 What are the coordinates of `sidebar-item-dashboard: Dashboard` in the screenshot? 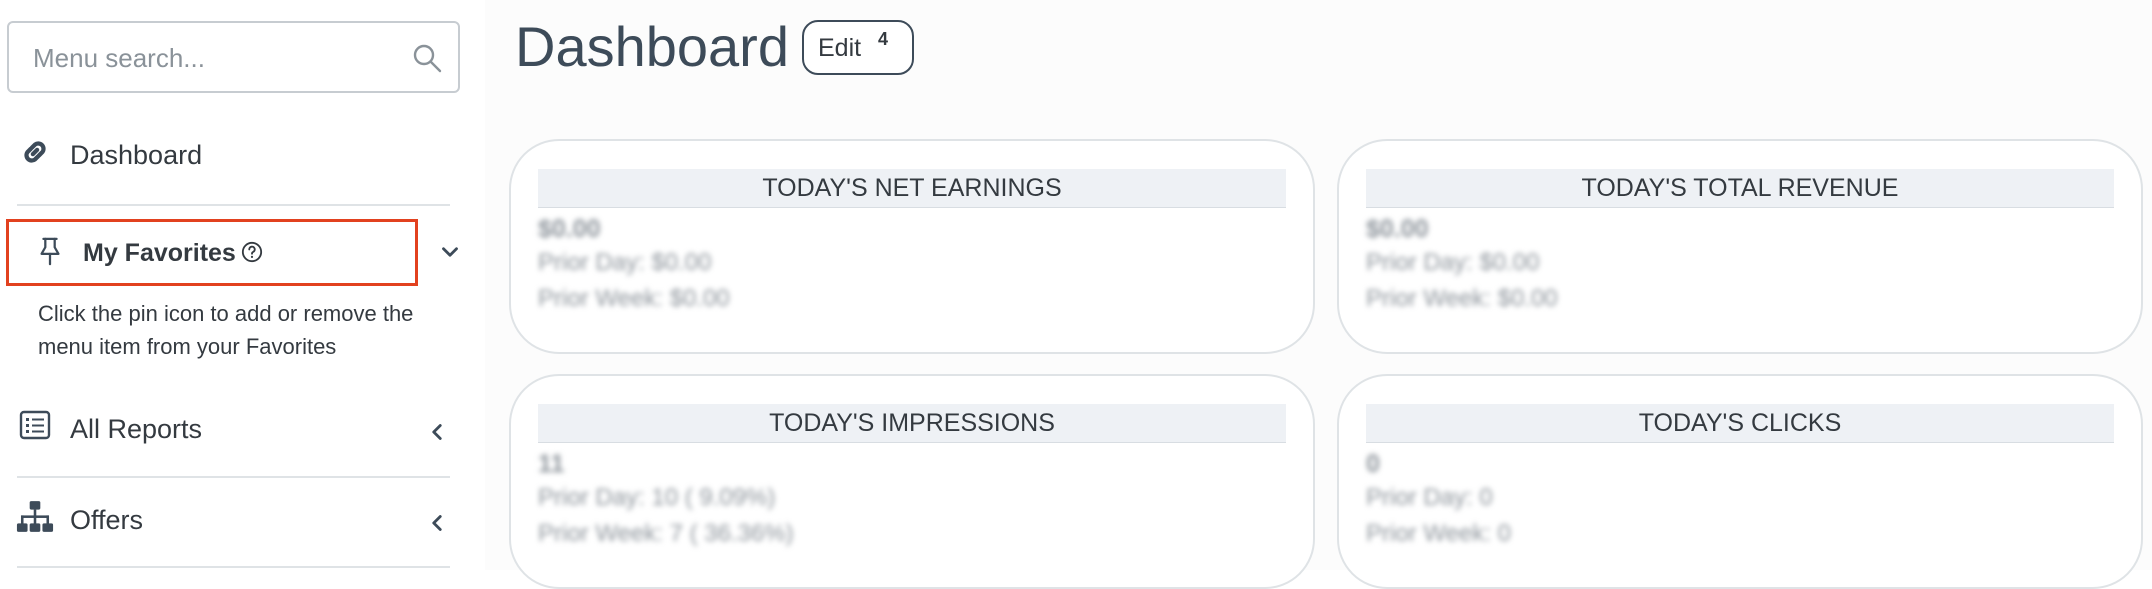 It's located at (225, 155).